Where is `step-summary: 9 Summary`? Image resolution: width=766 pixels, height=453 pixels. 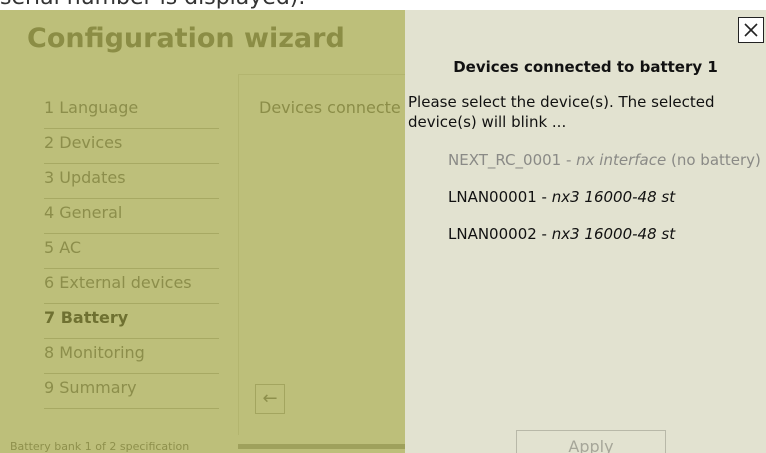
step-summary: 9 Summary is located at coordinates (131, 391).